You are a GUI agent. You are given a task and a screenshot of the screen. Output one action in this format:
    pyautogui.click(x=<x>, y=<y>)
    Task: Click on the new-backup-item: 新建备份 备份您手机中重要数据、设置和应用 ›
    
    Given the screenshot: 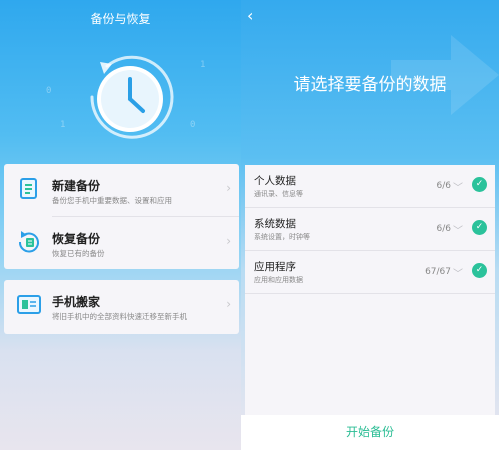 What is the action you would take?
    pyautogui.click(x=121, y=190)
    